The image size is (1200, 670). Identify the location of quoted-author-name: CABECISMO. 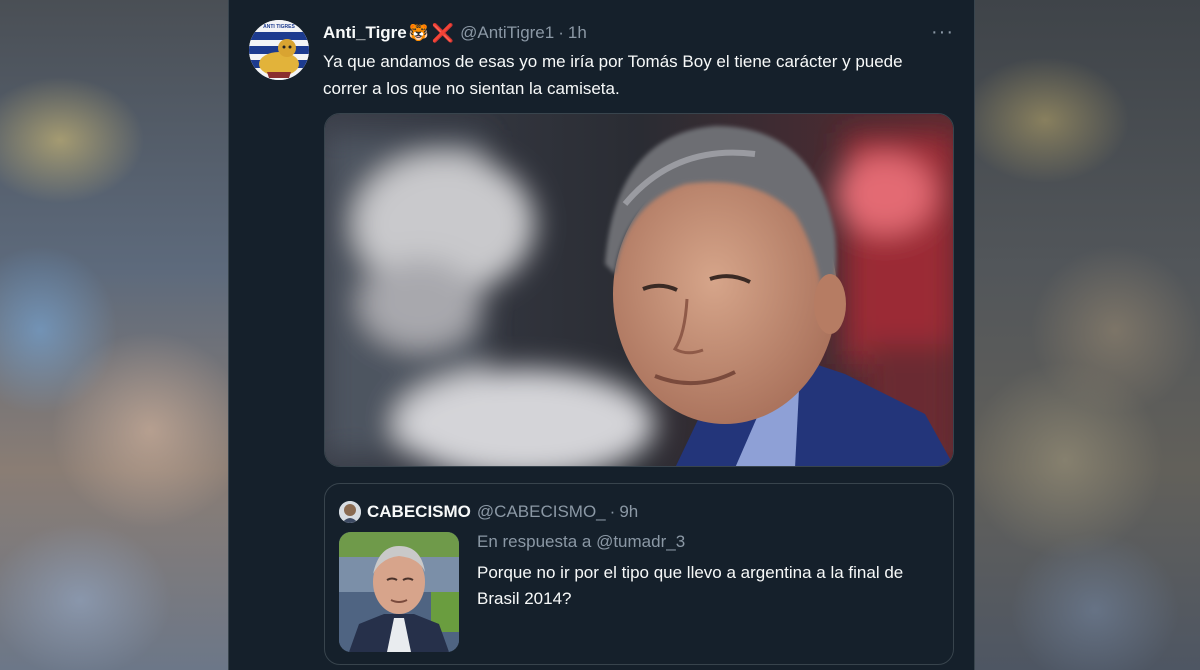
(419, 512).